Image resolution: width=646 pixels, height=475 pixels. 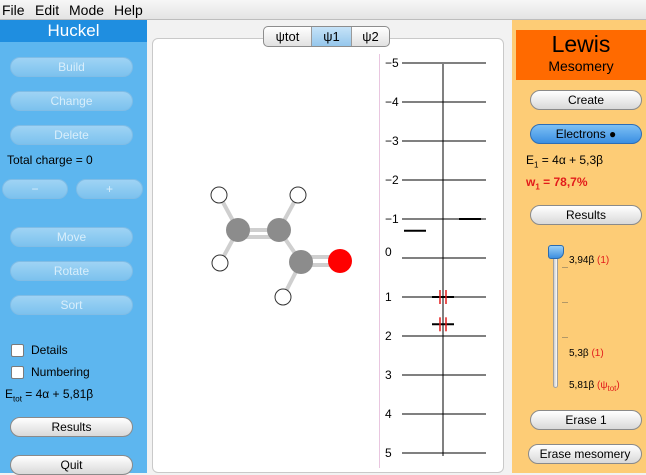 I want to click on slider-label-3-tag: (ψtot), so click(x=608, y=386).